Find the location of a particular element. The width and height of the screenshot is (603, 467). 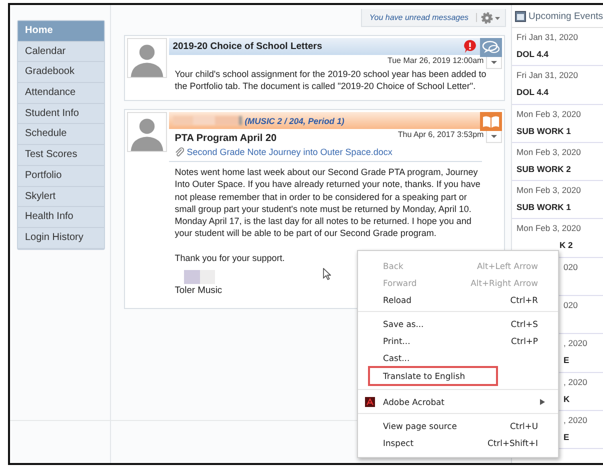

post-date: Thu Apr 6, 2017 3:53pm is located at coordinates (441, 134).